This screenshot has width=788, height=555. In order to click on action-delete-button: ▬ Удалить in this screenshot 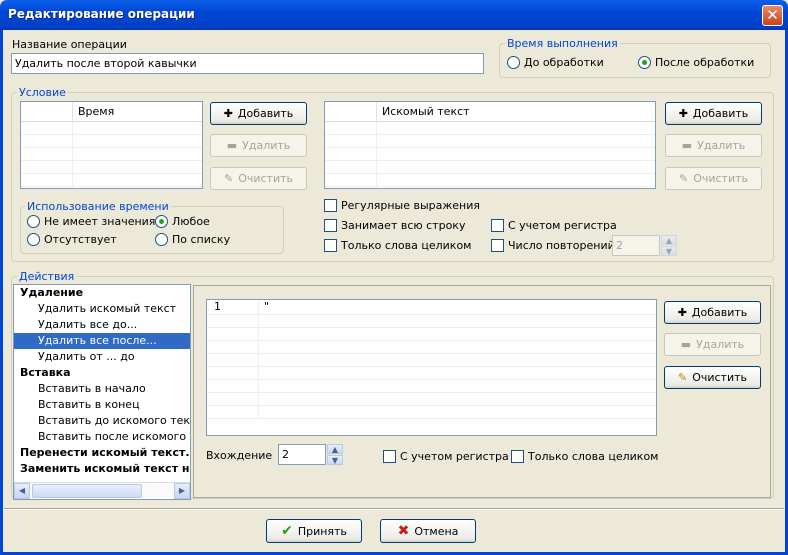, I will do `click(712, 344)`.